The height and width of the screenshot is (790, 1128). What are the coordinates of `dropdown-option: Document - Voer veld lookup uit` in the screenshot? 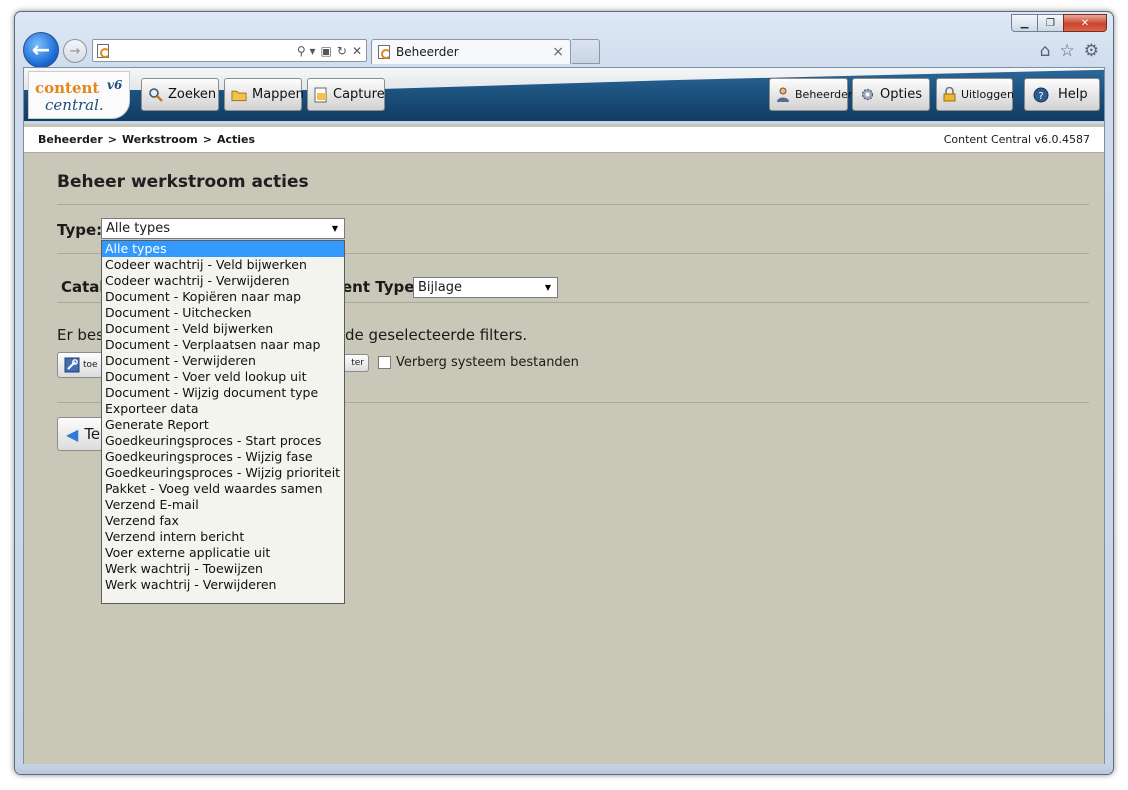 It's located at (223, 377).